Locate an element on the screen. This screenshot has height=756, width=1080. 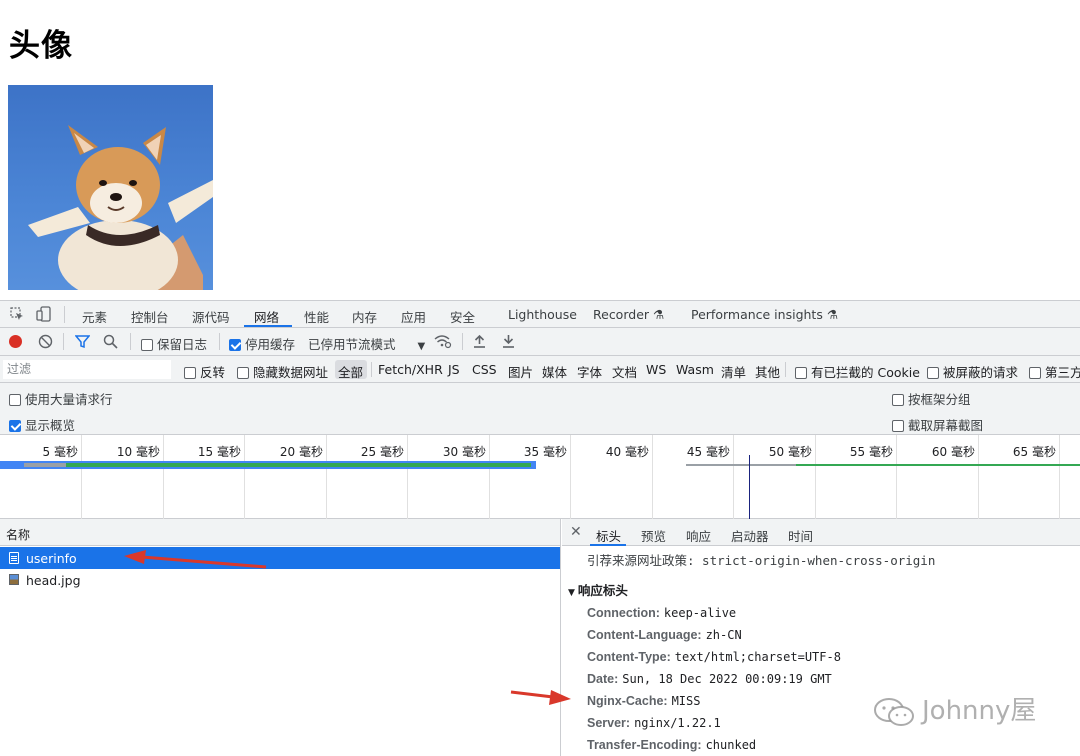
wechat-icon is located at coordinates (894, 711).